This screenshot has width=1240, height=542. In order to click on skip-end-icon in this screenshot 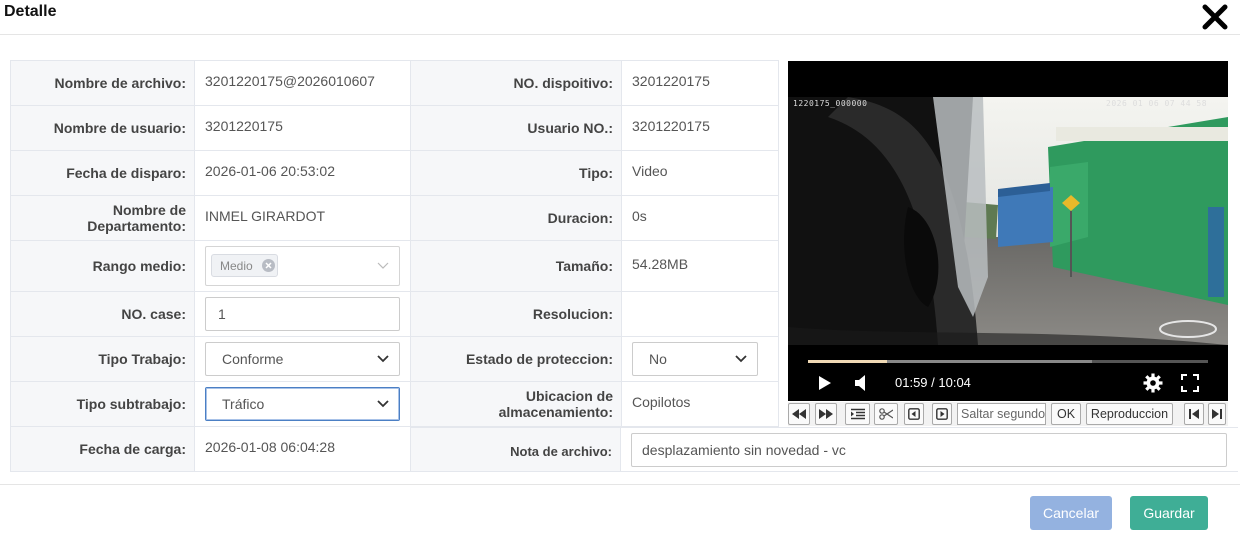, I will do `click(1217, 414)`.